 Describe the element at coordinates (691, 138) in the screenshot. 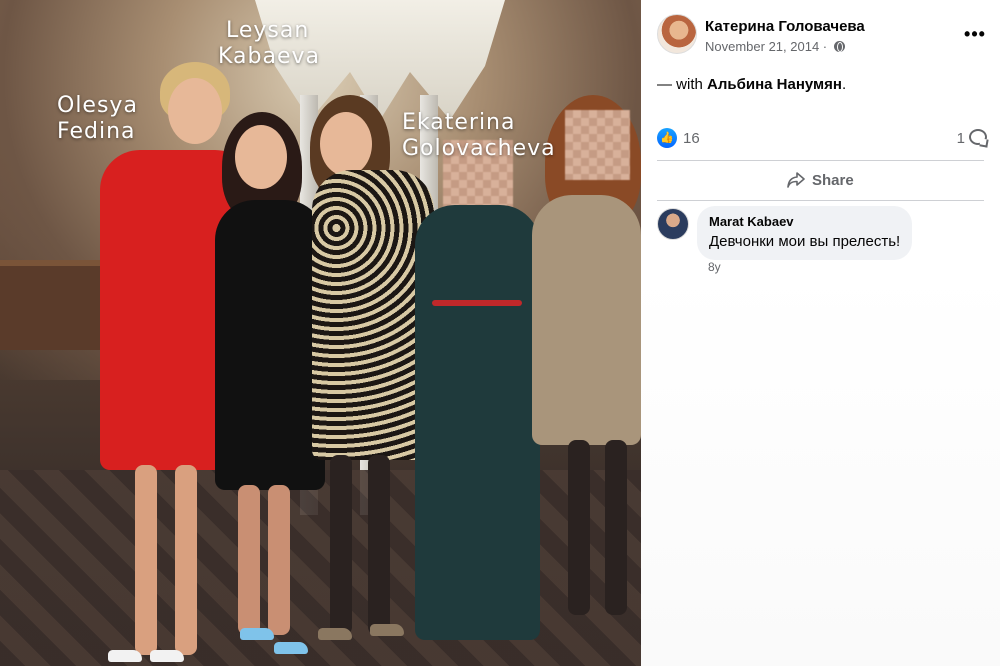

I see `like-count: 16` at that location.